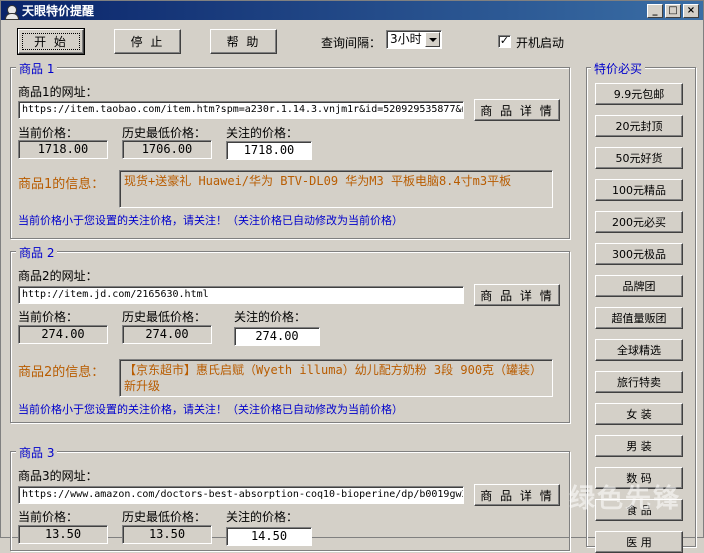  I want to click on product-2-title: 商品 2, so click(37, 252).